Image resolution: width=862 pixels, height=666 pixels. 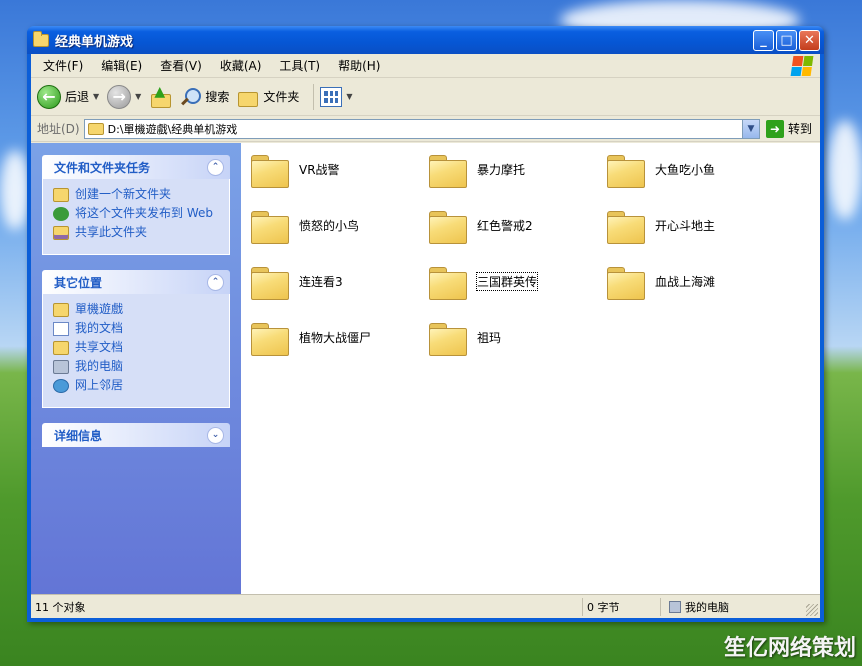 I want to click on toolbar-separator, so click(x=314, y=96).